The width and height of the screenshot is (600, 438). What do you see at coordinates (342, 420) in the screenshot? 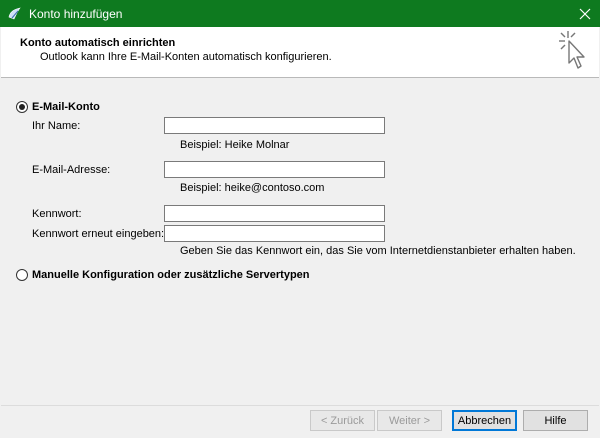
I see `back-button: < Zurück` at bounding box center [342, 420].